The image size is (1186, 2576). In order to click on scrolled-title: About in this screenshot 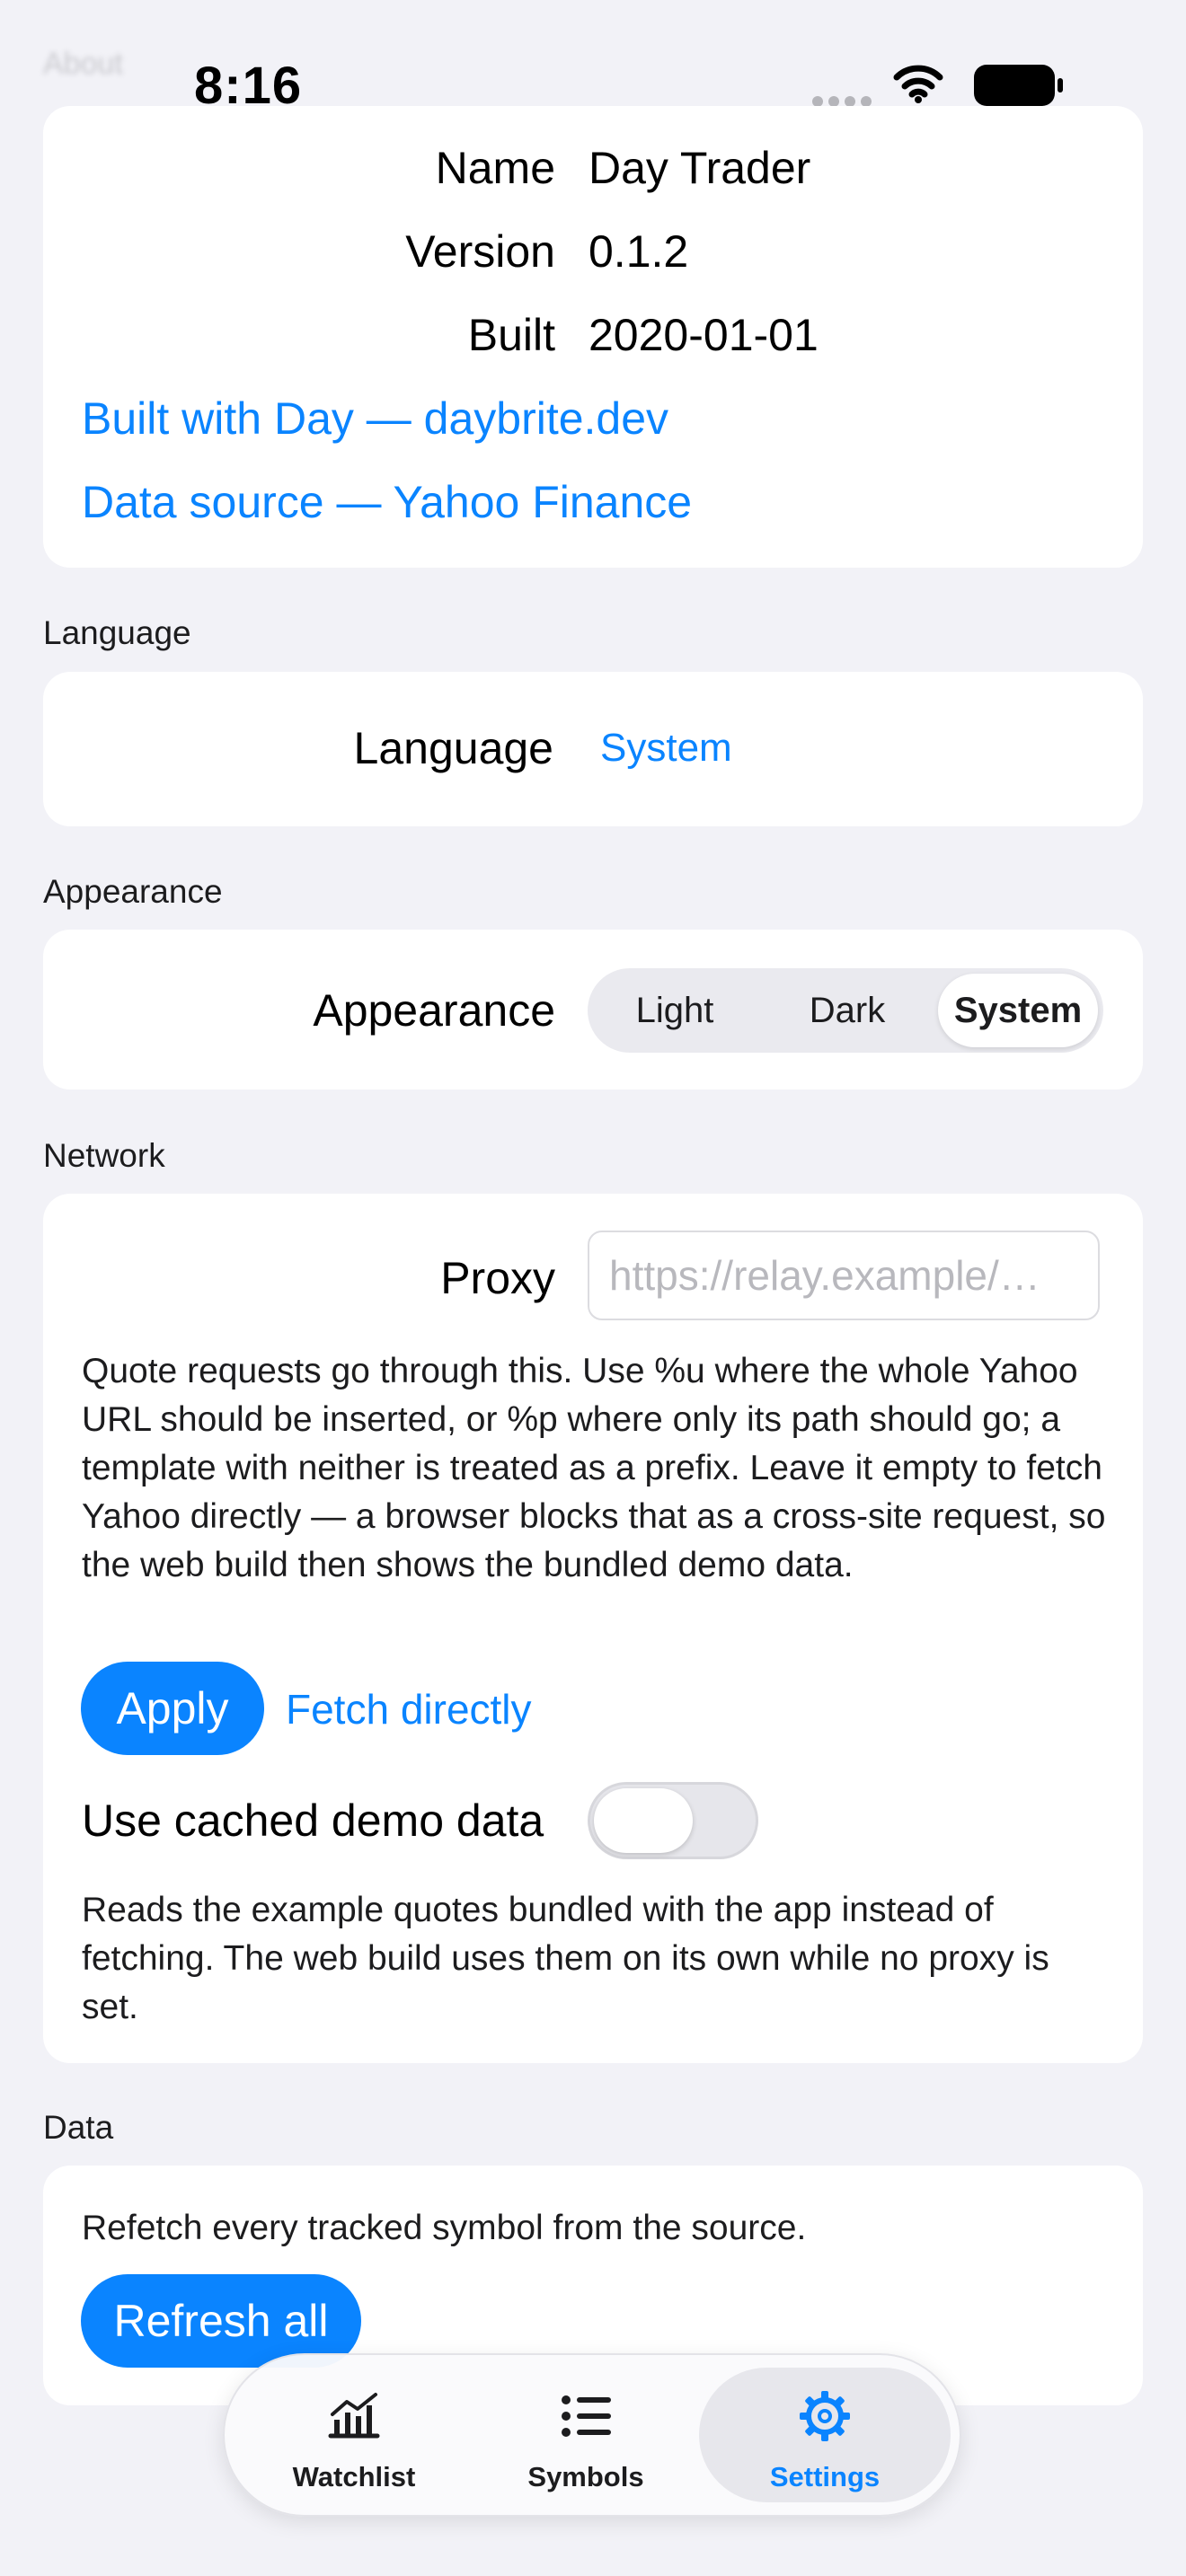, I will do `click(83, 64)`.